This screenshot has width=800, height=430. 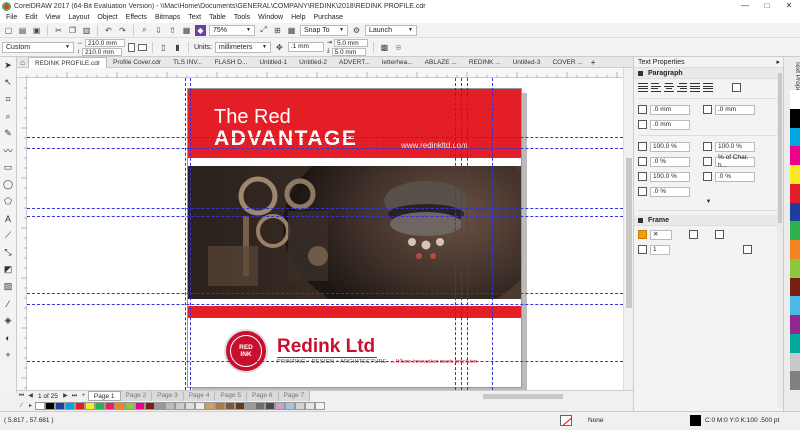 What do you see at coordinates (8, 286) in the screenshot?
I see `transparency-icon: ▨` at bounding box center [8, 286].